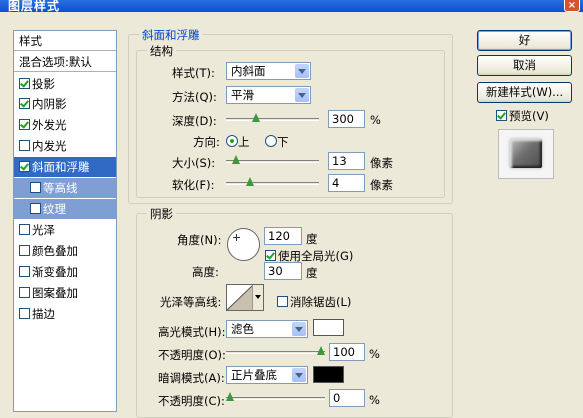  What do you see at coordinates (283, 236) in the screenshot?
I see `angle-input: 120` at bounding box center [283, 236].